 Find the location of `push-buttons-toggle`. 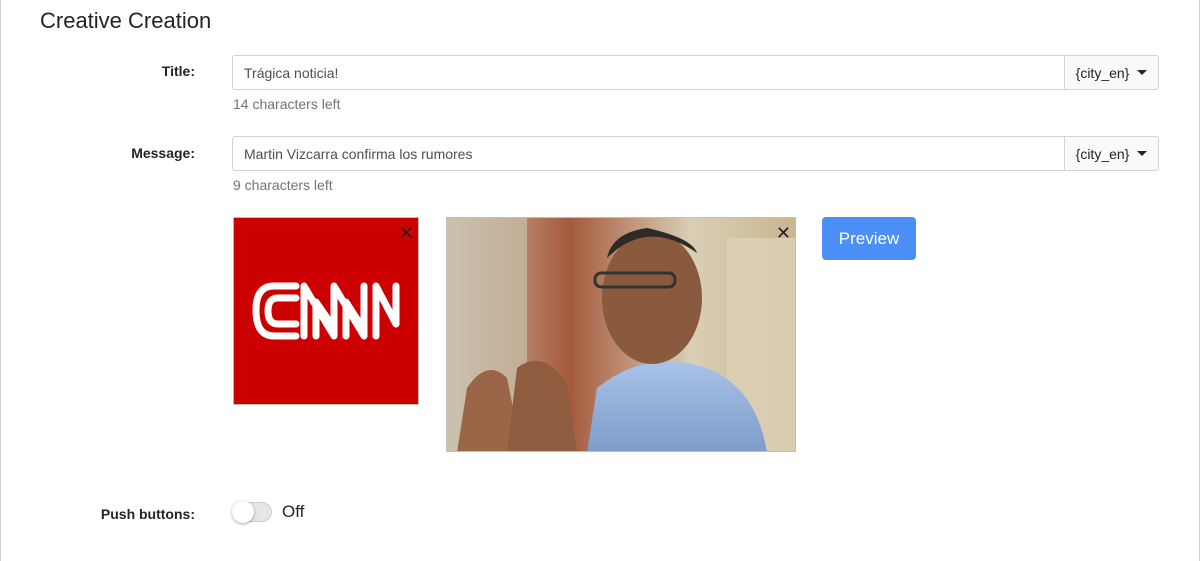

push-buttons-toggle is located at coordinates (252, 512).